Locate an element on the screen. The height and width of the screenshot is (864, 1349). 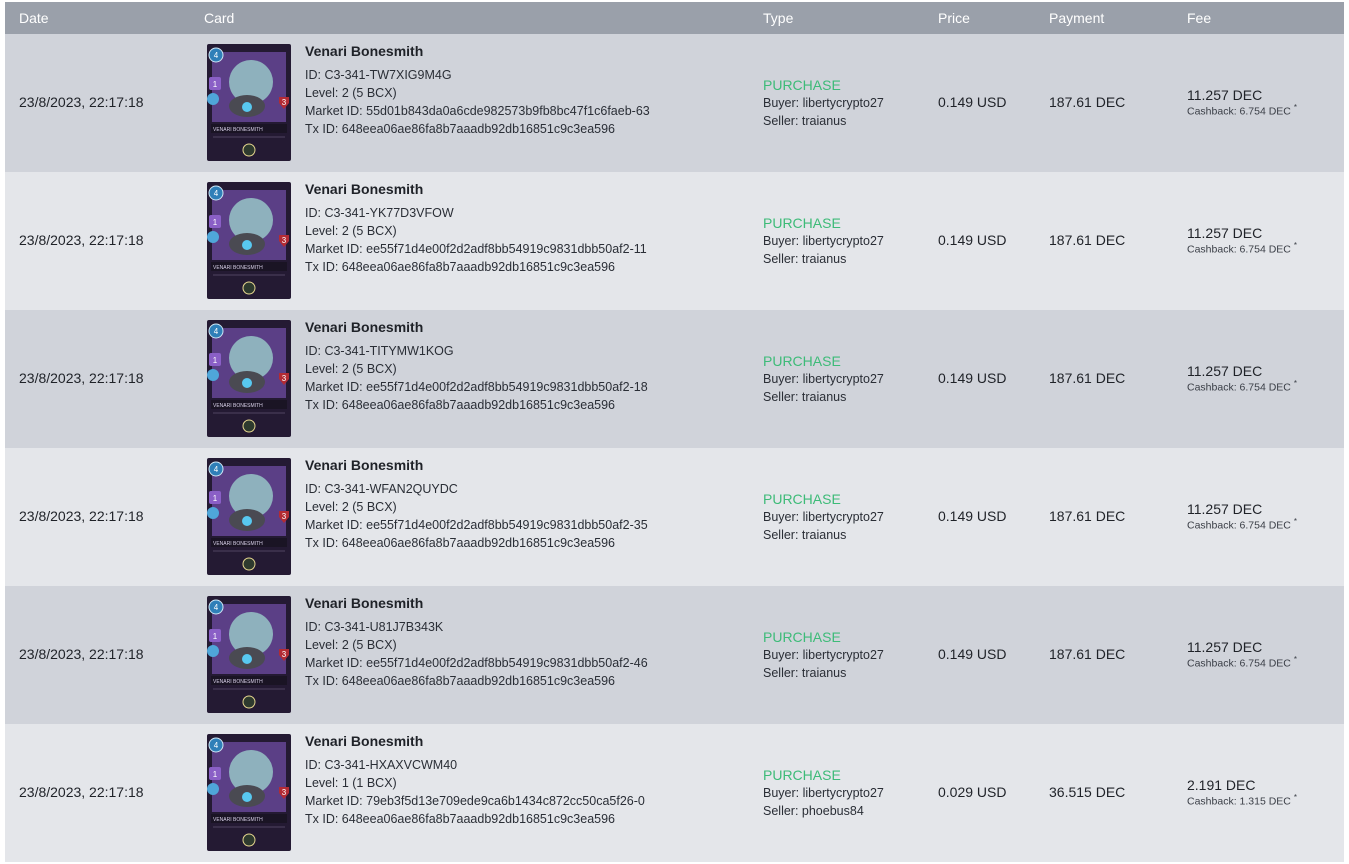
fee-cell: 2.191 DEC Cashback: 1.315 DEC * is located at coordinates (1242, 792).